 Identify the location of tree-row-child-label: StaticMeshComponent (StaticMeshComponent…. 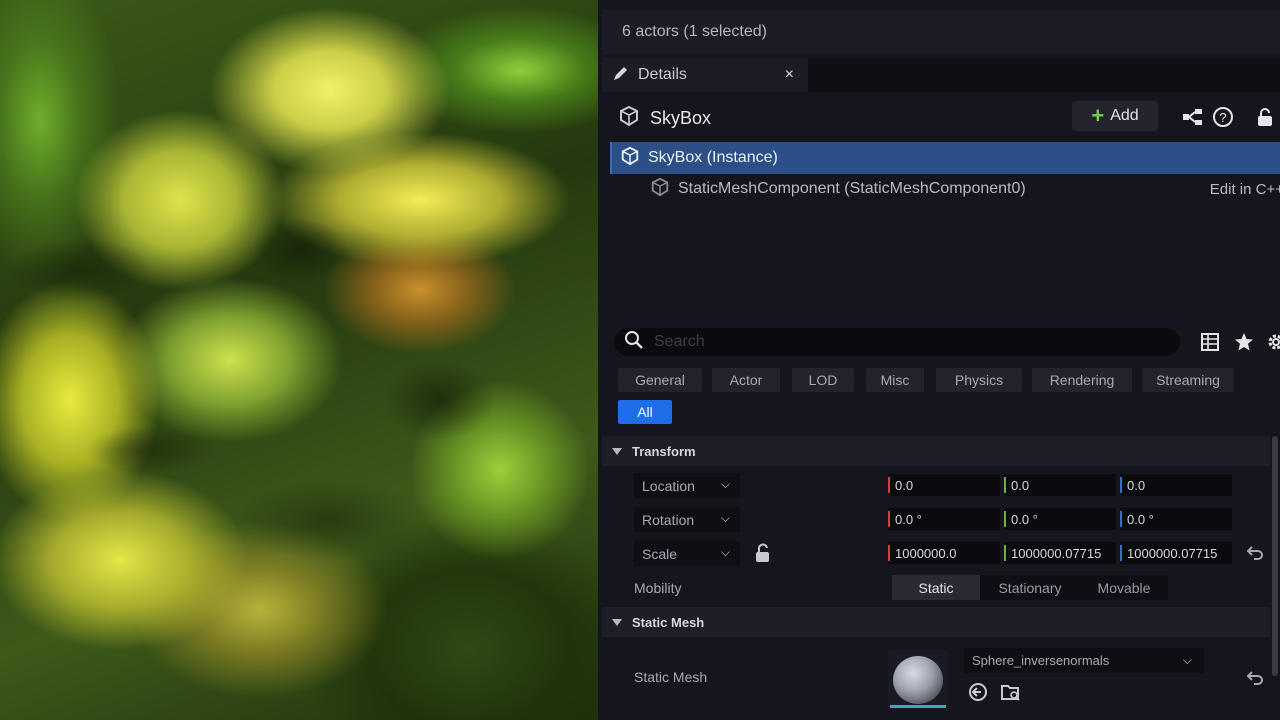
(852, 188).